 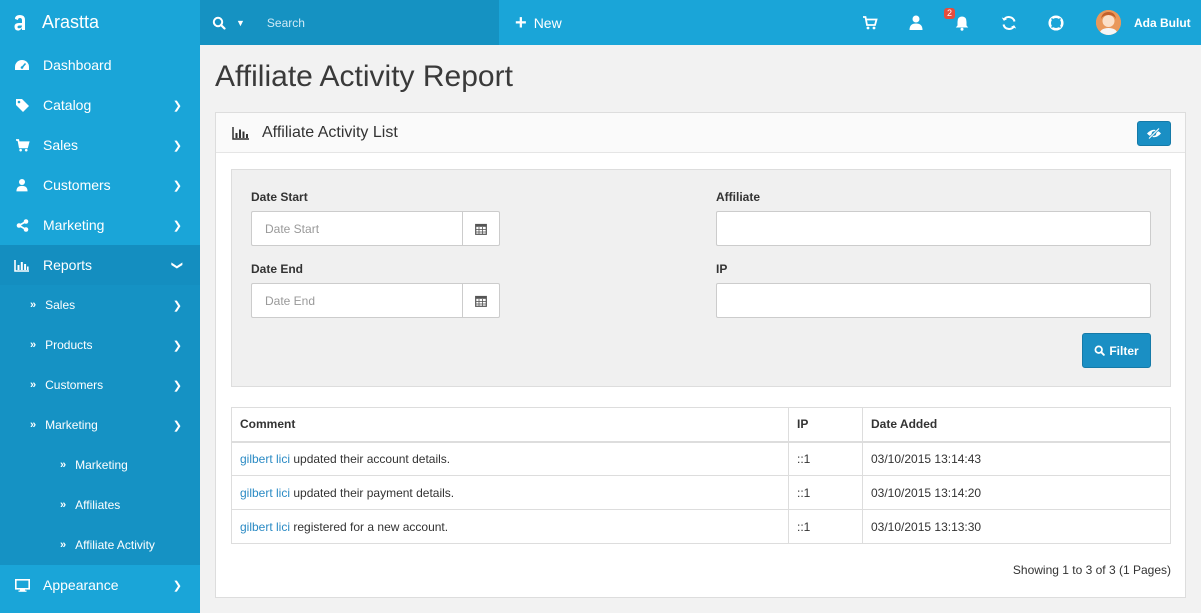 What do you see at coordinates (722, 269) in the screenshot?
I see `ip-label: IP` at bounding box center [722, 269].